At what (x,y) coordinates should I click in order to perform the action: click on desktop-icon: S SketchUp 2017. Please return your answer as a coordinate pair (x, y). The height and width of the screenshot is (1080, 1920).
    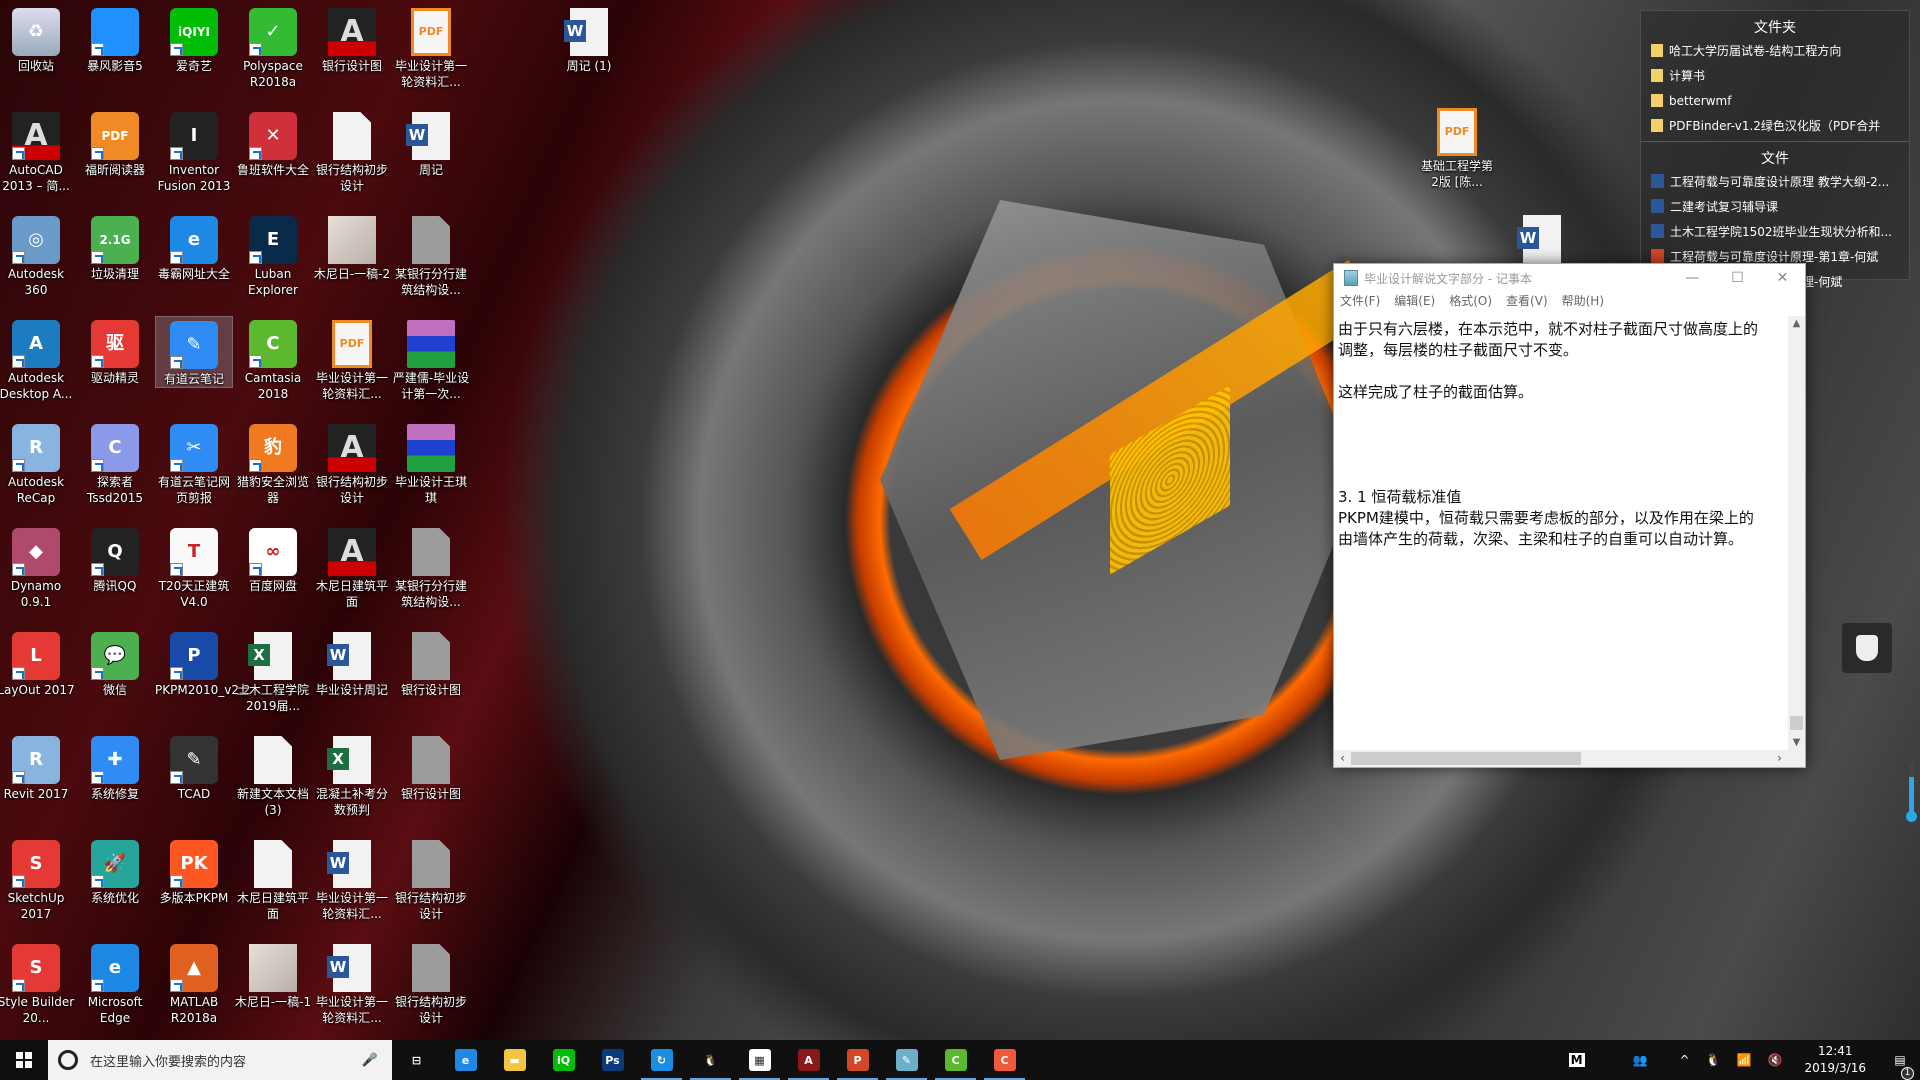
    Looking at the image, I should click on (37, 879).